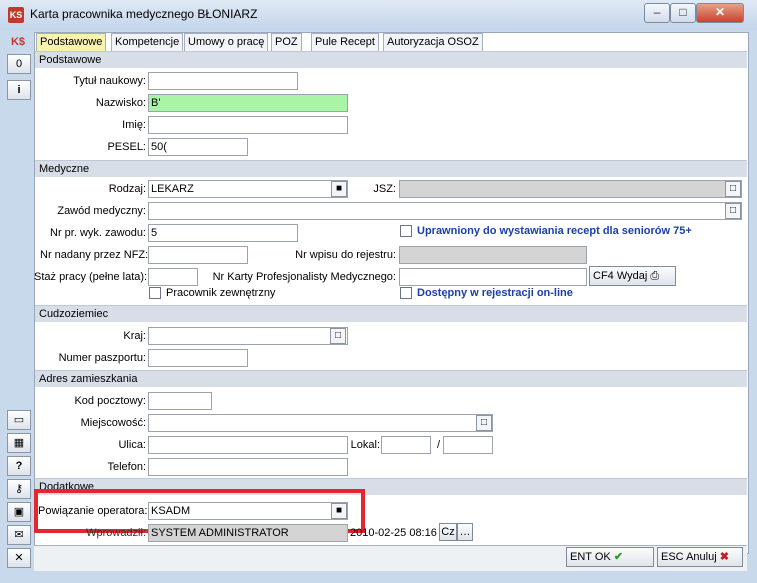  I want to click on jsz-label: JSZ:, so click(384, 189).